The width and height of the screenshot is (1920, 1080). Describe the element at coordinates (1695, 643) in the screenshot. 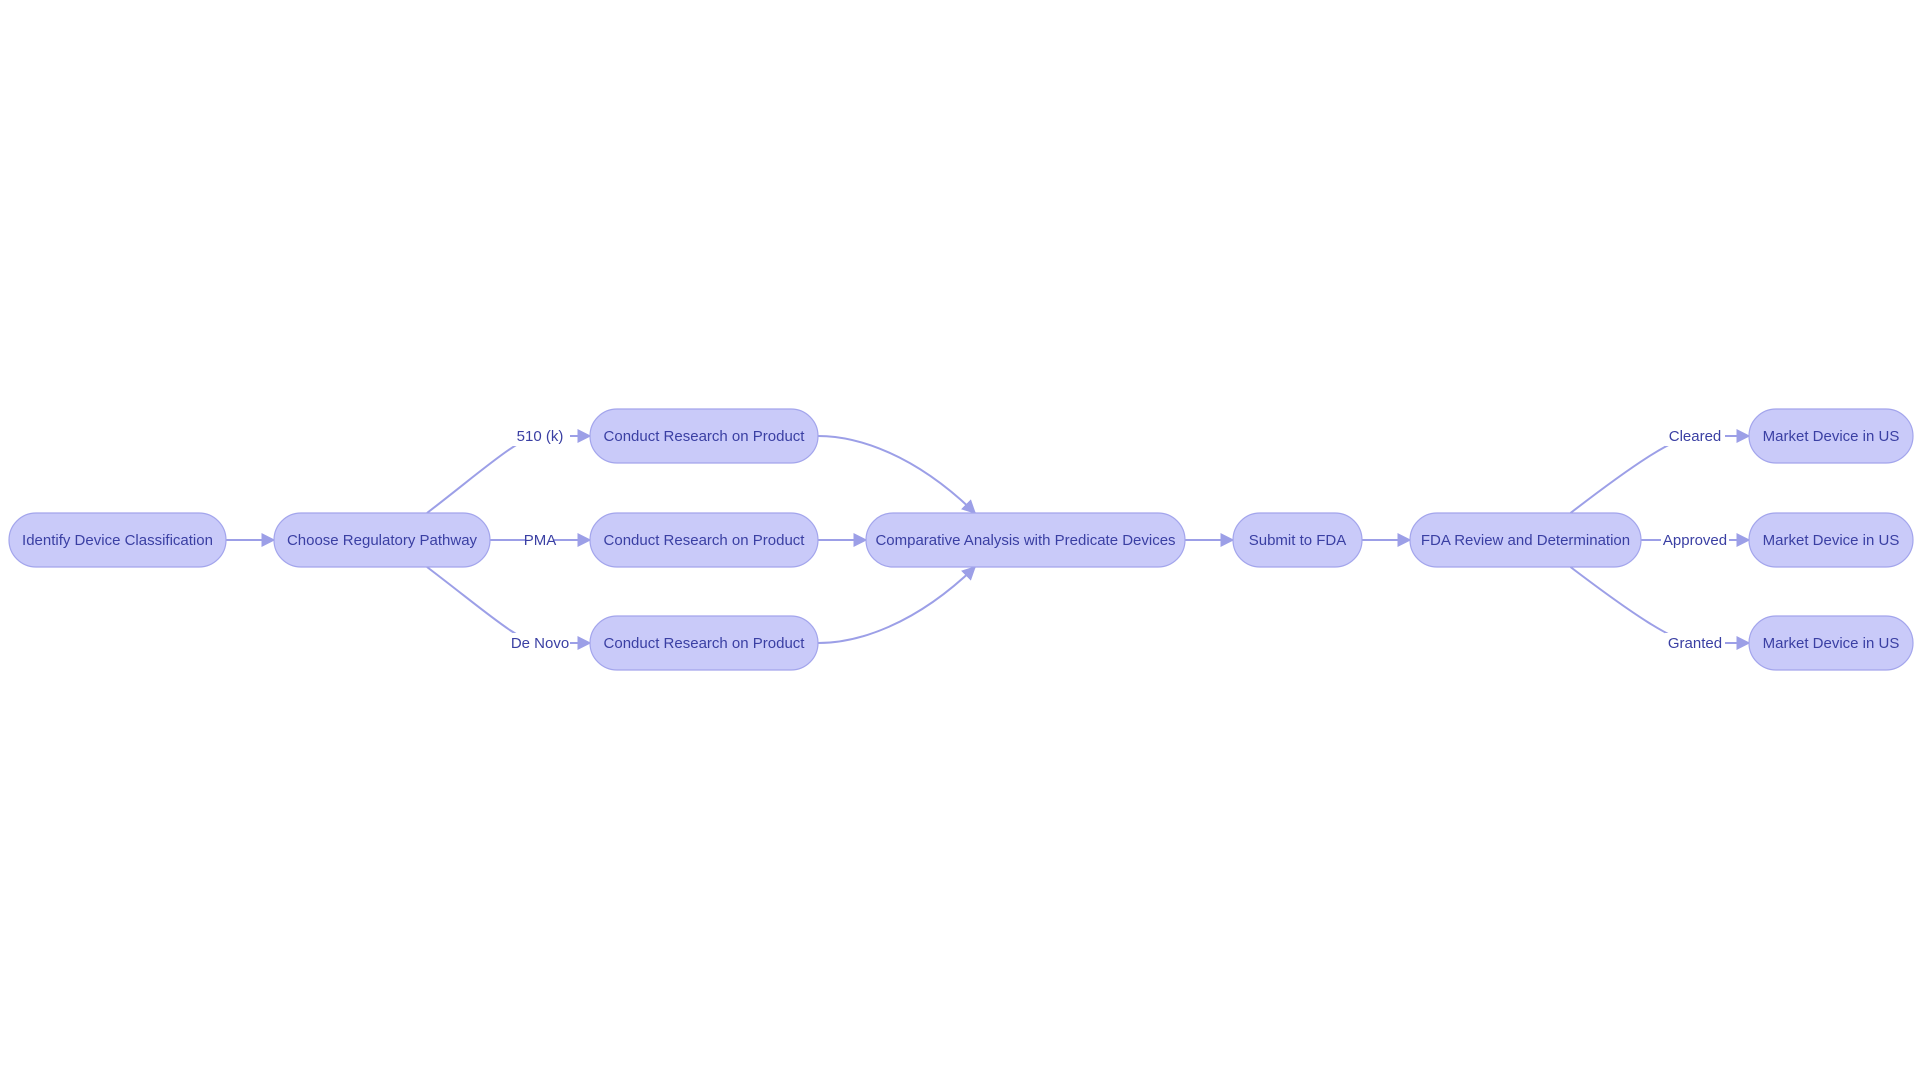

I see `edge-label: Granted` at that location.